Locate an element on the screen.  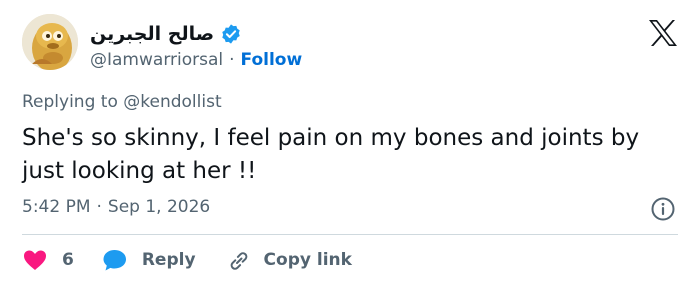
copy-link-button: Copy link is located at coordinates (289, 260).